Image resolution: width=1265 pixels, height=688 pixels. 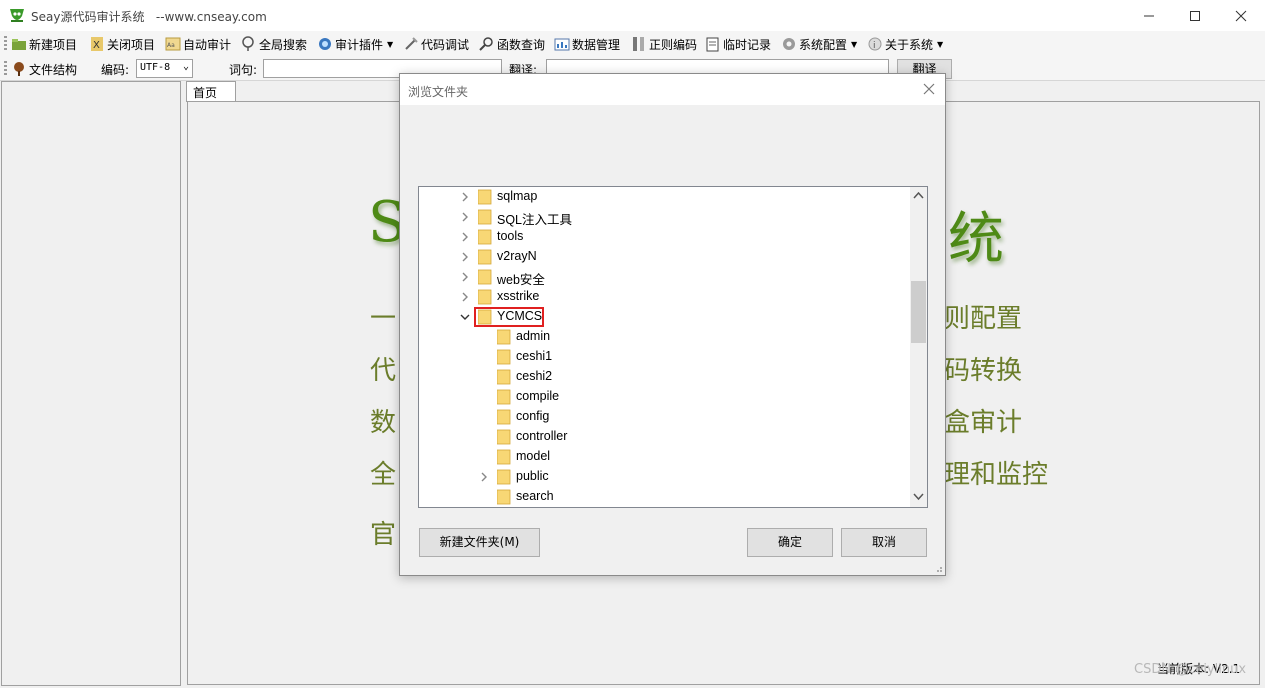 What do you see at coordinates (274, 44) in the screenshot?
I see `global-search-button: 全局搜索` at bounding box center [274, 44].